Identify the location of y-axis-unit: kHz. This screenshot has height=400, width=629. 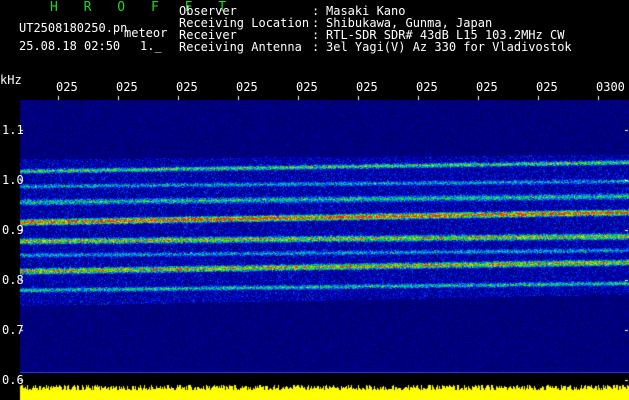
(11, 80).